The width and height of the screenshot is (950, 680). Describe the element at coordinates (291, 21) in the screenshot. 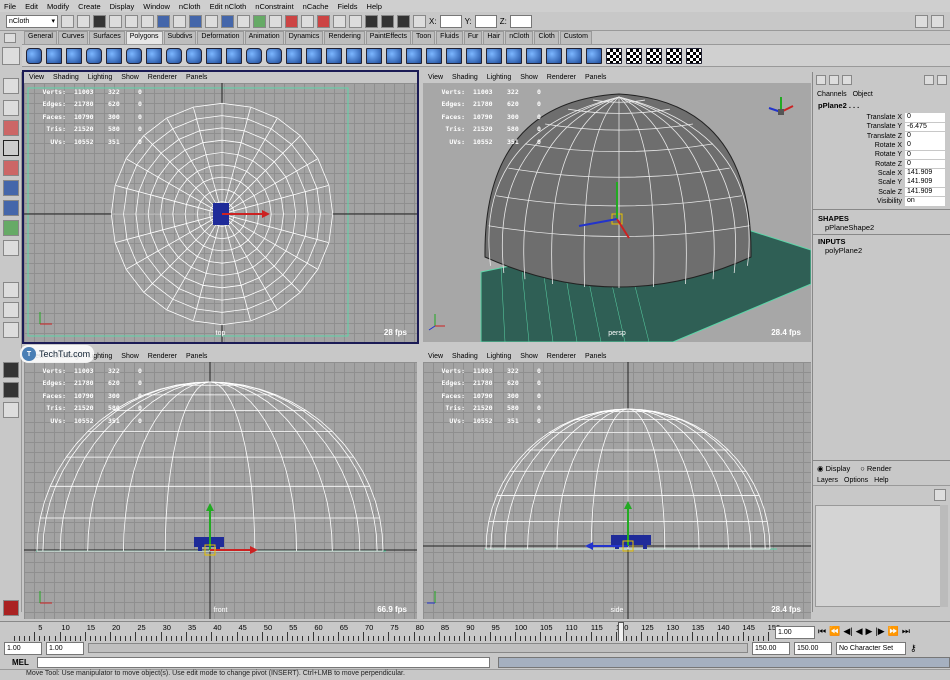

I see `snap-curve-icon` at that location.